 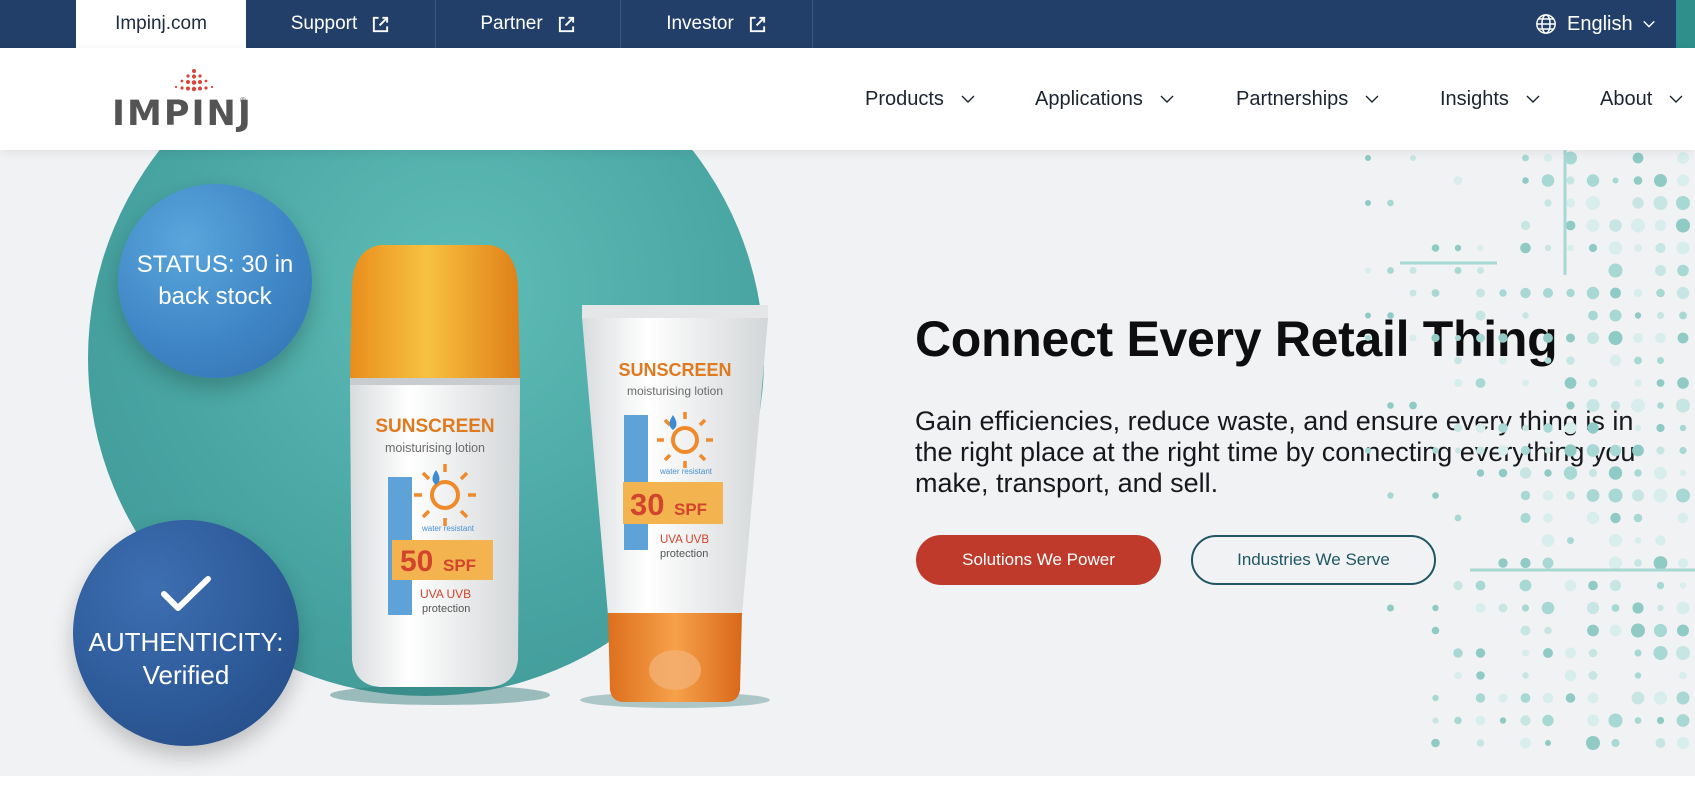 What do you see at coordinates (757, 24) in the screenshot?
I see `external-link-icon` at bounding box center [757, 24].